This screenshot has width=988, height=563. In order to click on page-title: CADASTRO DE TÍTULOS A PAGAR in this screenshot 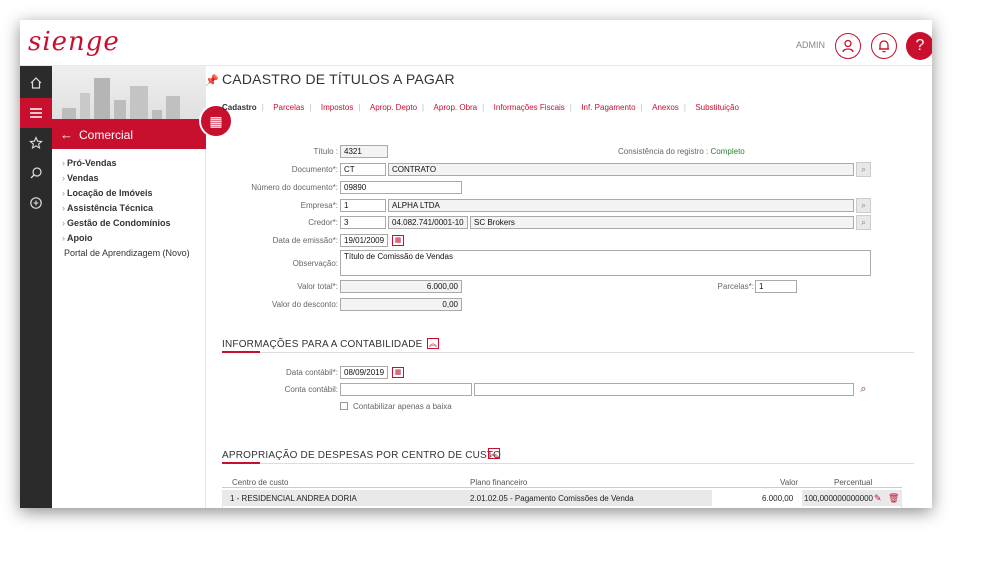, I will do `click(338, 79)`.